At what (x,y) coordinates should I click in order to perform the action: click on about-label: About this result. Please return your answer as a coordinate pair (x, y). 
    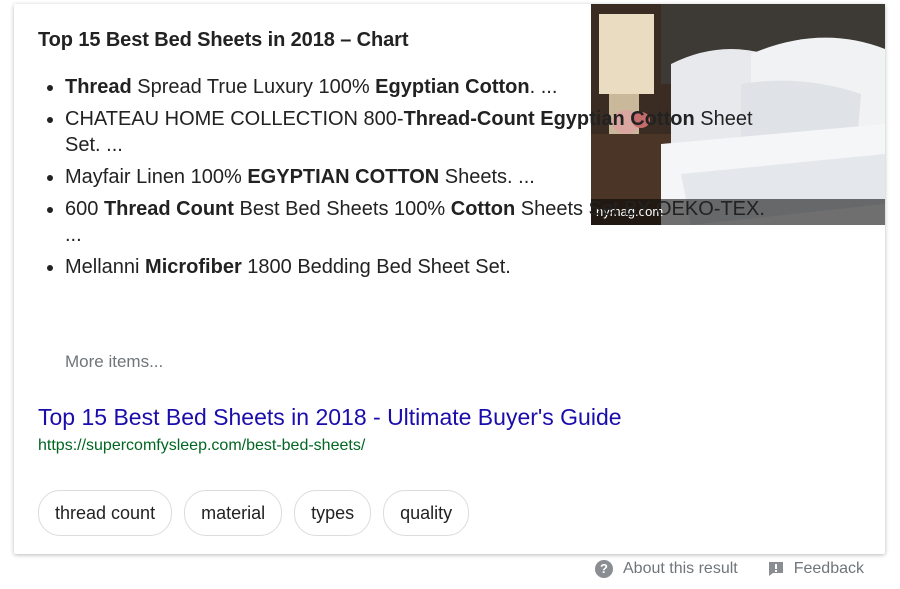
    Looking at the image, I should click on (680, 568).